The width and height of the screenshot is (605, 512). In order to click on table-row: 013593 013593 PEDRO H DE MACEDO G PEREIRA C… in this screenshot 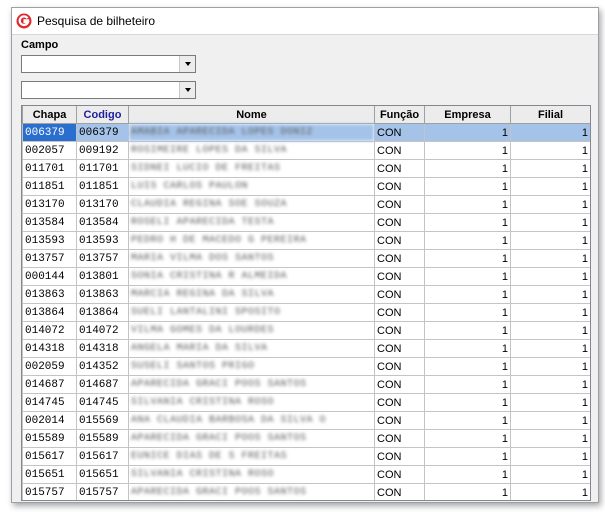, I will do `click(306, 240)`.